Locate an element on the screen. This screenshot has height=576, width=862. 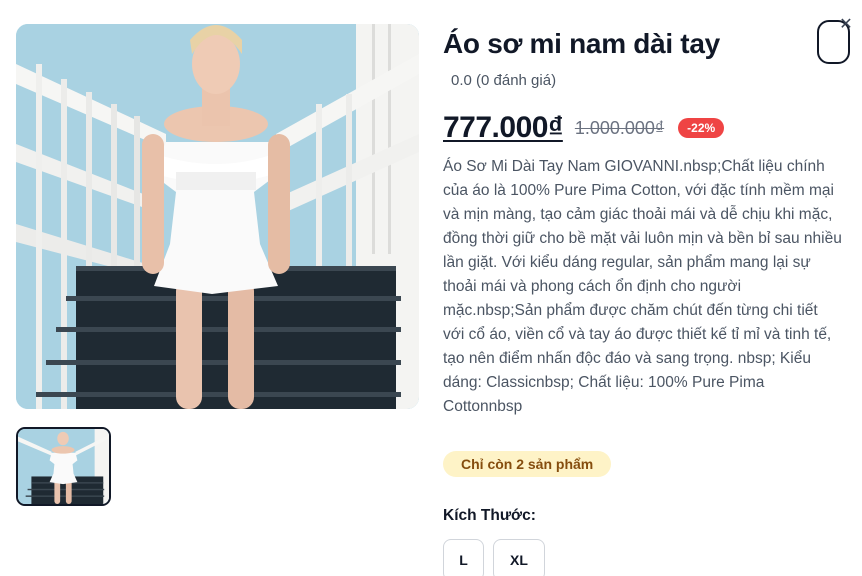
rating-text: 0.0 (0 đánh giá) is located at coordinates (504, 80).